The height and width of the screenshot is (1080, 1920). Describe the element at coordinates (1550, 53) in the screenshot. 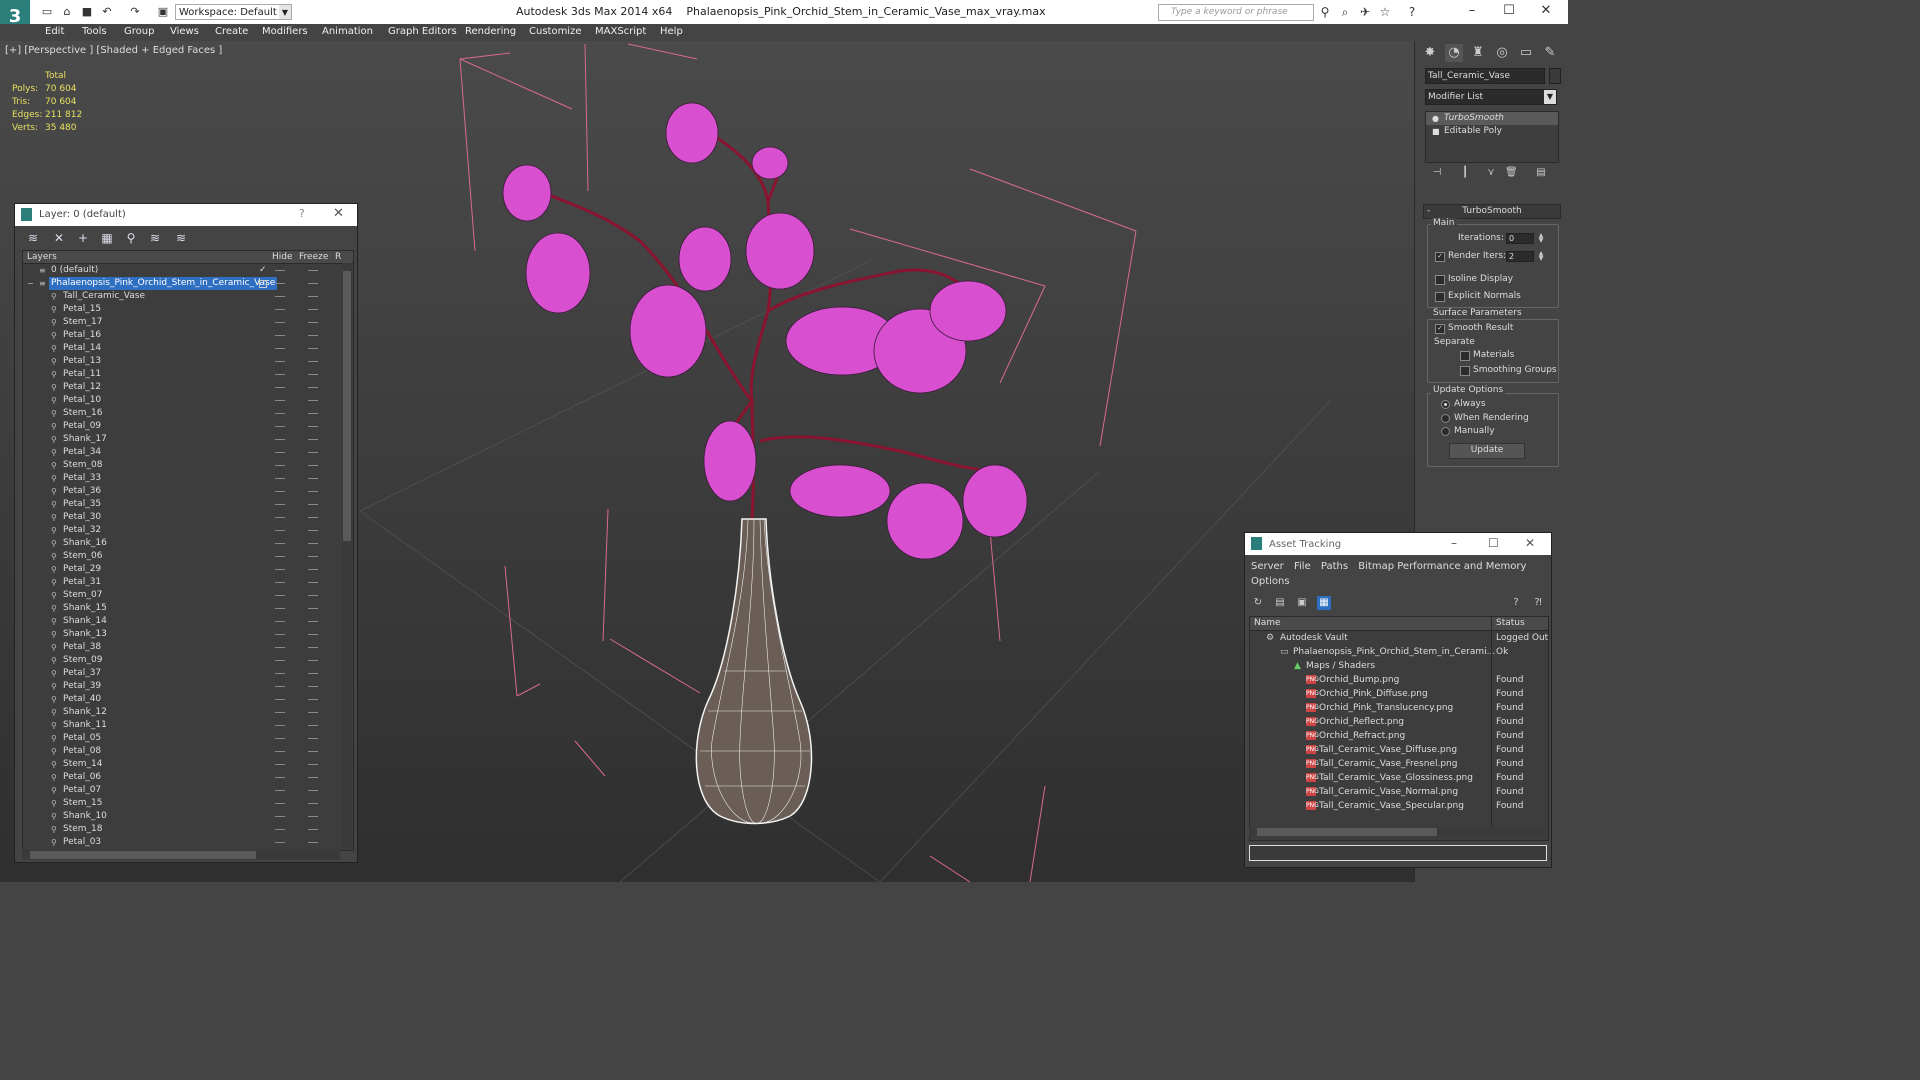

I see `utilities-tab-icon: ✎` at that location.